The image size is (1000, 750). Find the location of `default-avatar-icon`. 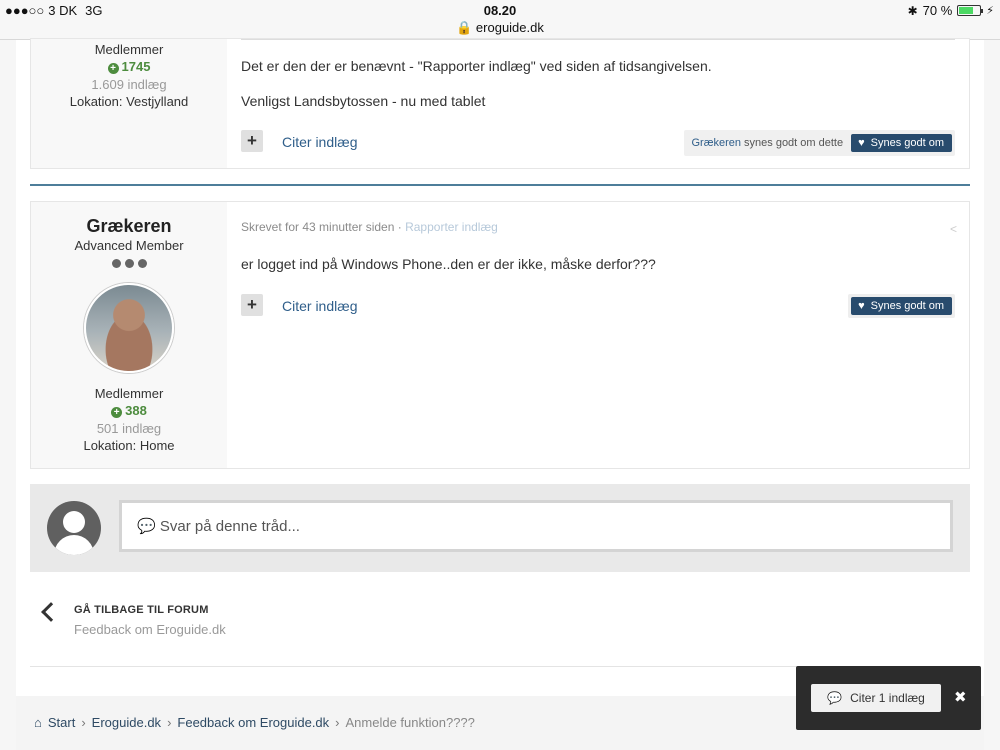

default-avatar-icon is located at coordinates (74, 528).